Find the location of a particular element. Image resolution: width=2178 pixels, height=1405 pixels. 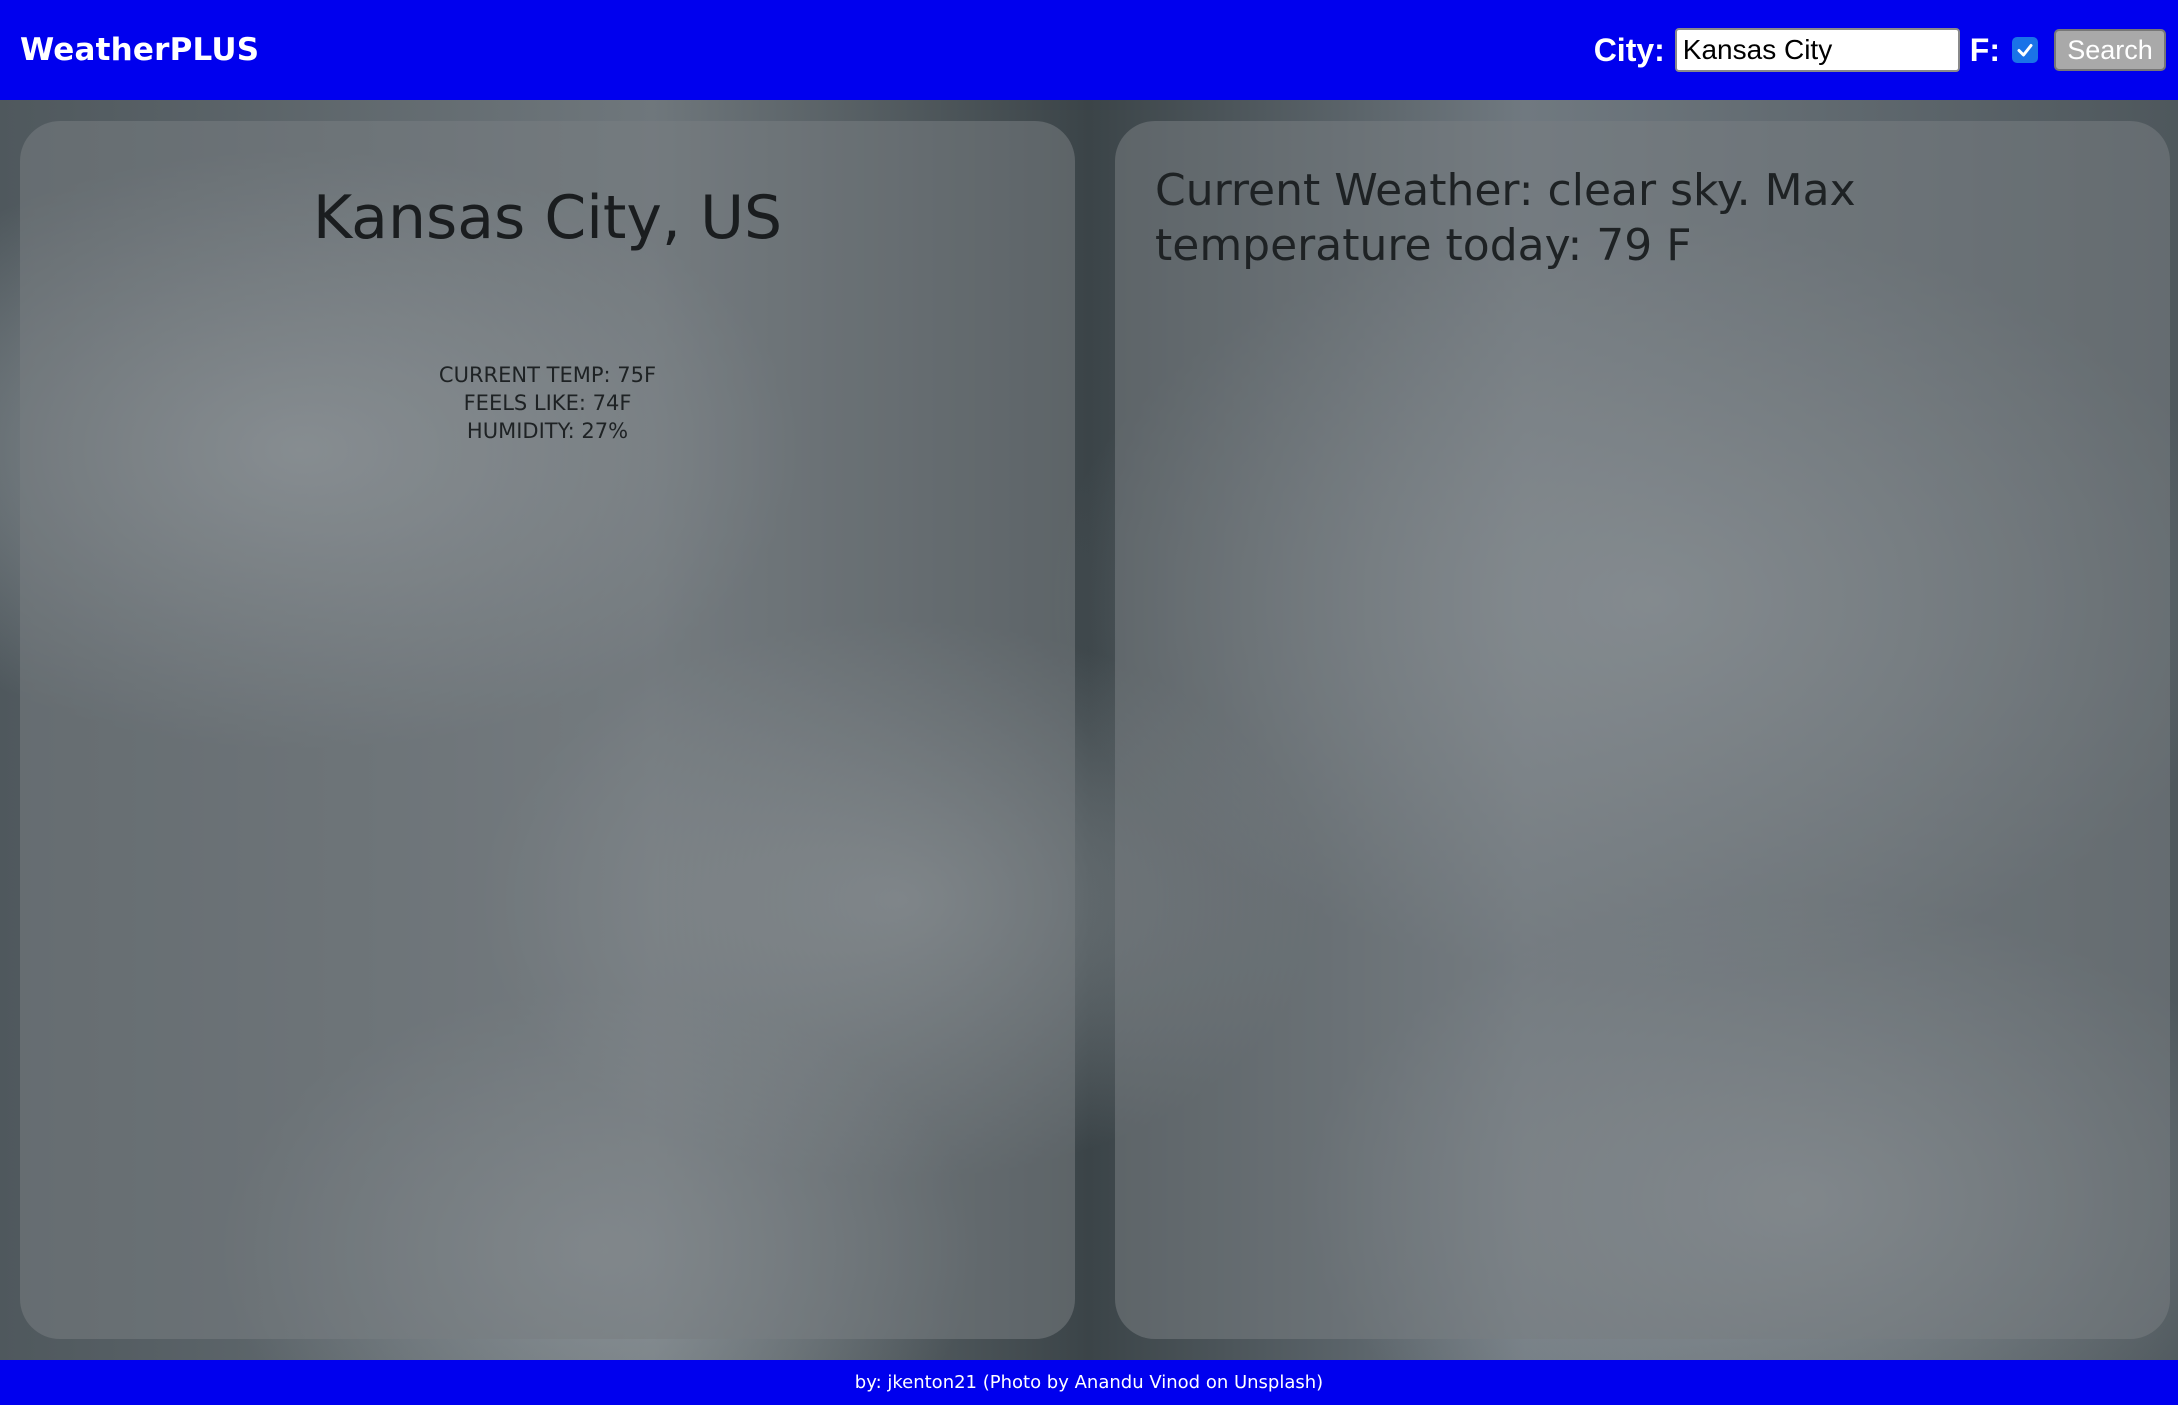

city-title: Kansas City, US is located at coordinates (547, 218).